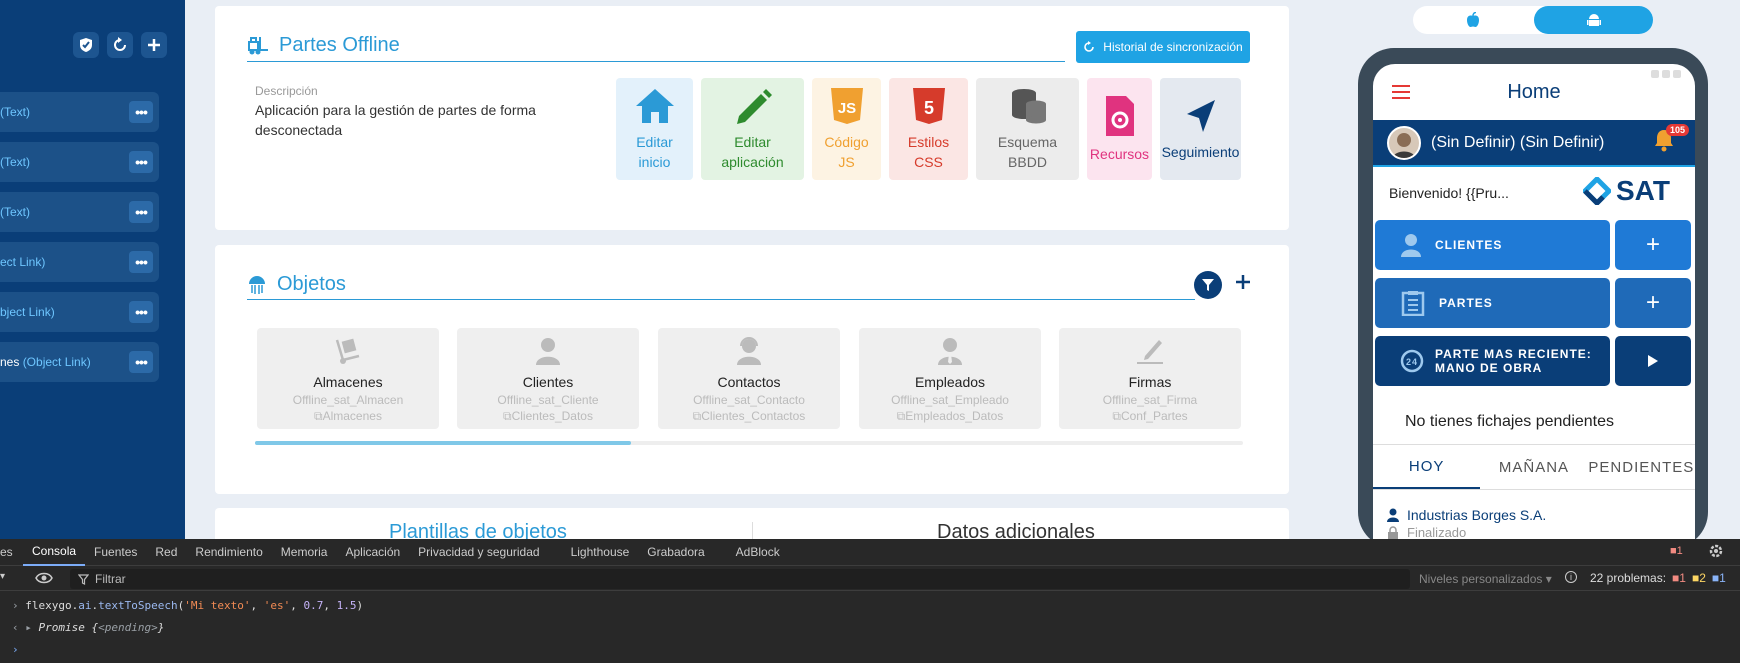 This screenshot has height=663, width=1740. I want to click on plus-icon, so click(1243, 282).